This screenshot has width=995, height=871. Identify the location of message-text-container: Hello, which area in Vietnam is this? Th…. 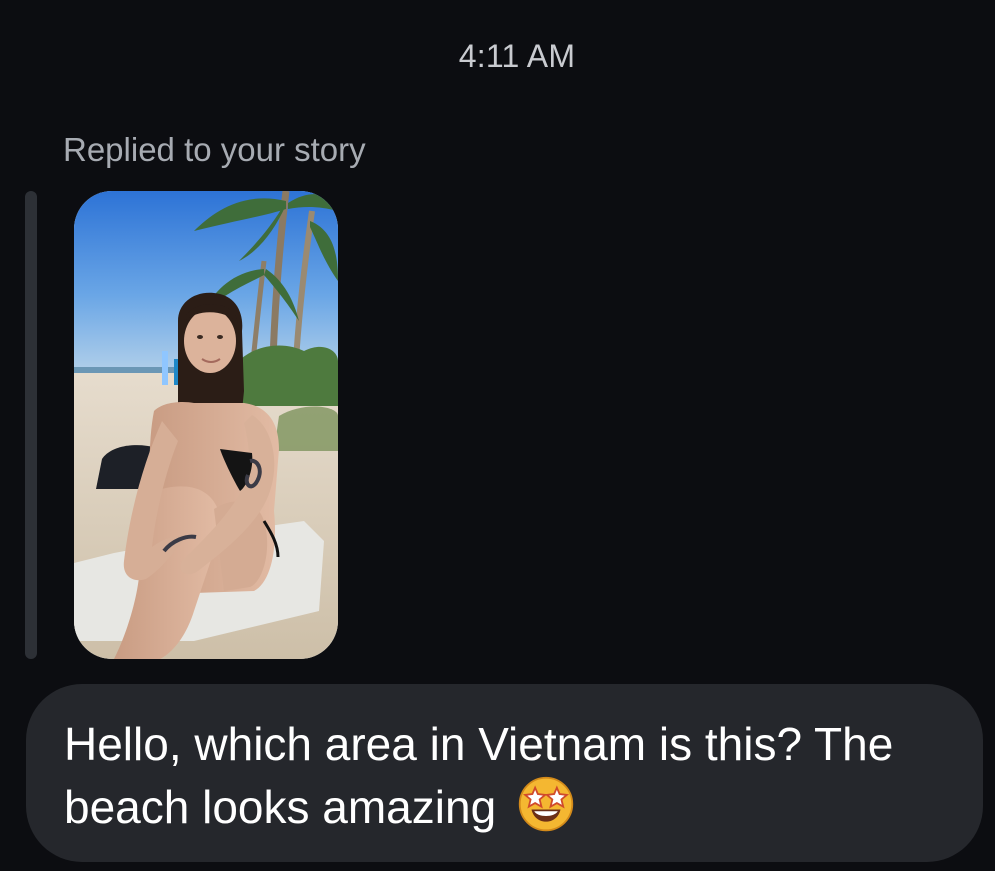
(509, 776).